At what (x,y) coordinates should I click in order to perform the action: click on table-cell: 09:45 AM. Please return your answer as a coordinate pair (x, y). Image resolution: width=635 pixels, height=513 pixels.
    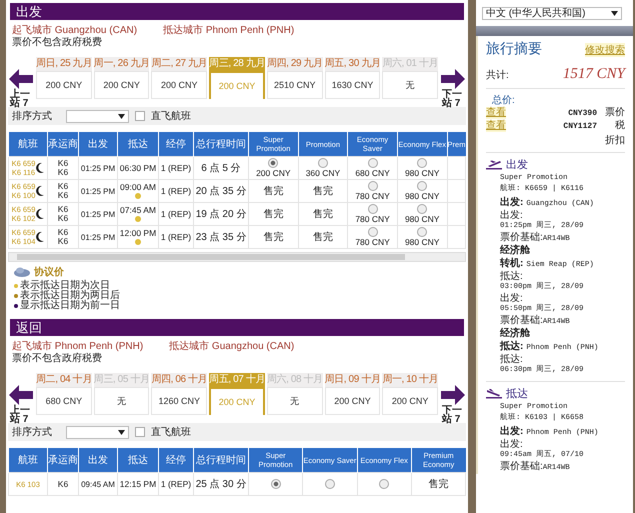
    Looking at the image, I should click on (98, 484).